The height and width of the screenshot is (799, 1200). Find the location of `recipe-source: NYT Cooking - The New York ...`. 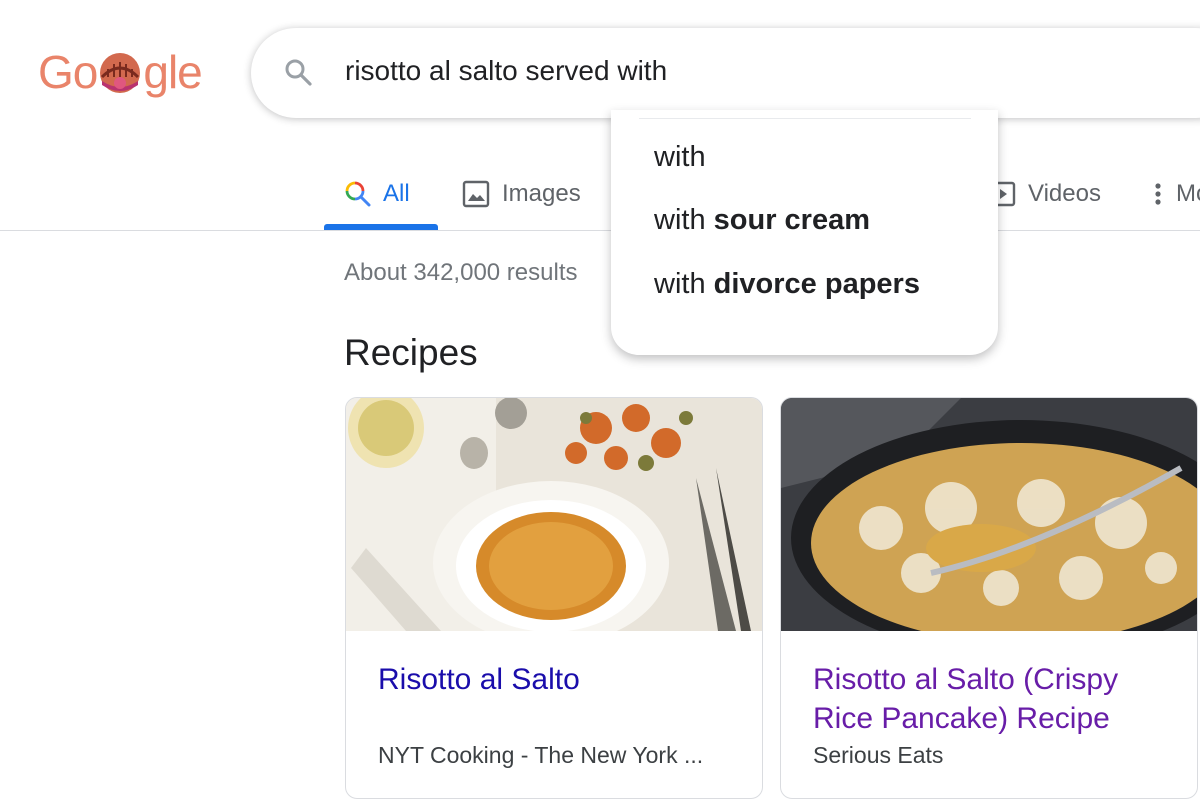

recipe-source: NYT Cooking - The New York ... is located at coordinates (541, 755).